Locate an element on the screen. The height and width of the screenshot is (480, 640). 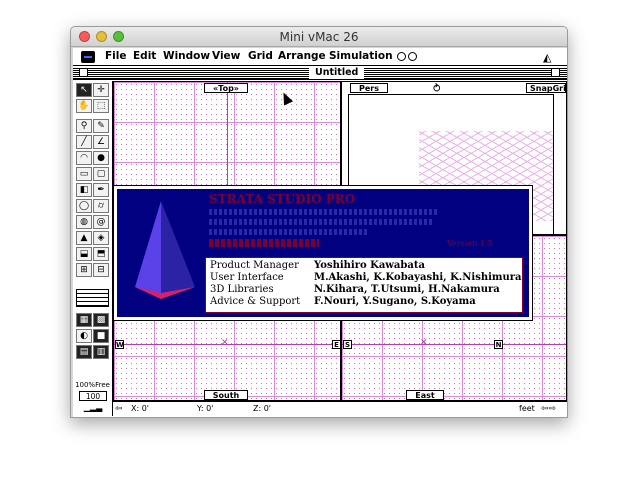
nav-arrows-icon: ⇦ is located at coordinates (119, 409).